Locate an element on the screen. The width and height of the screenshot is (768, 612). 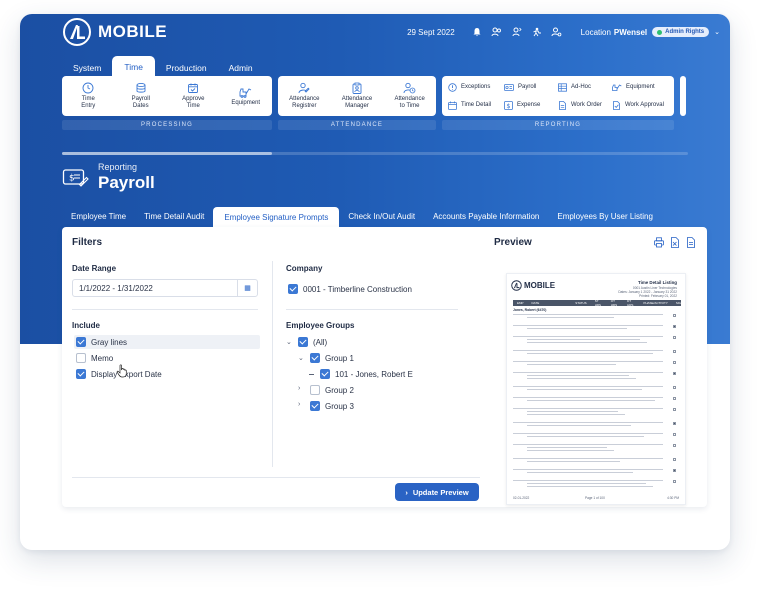
ribbon-attendance-to-time: Attendance to Time is located at coordinates (410, 96).